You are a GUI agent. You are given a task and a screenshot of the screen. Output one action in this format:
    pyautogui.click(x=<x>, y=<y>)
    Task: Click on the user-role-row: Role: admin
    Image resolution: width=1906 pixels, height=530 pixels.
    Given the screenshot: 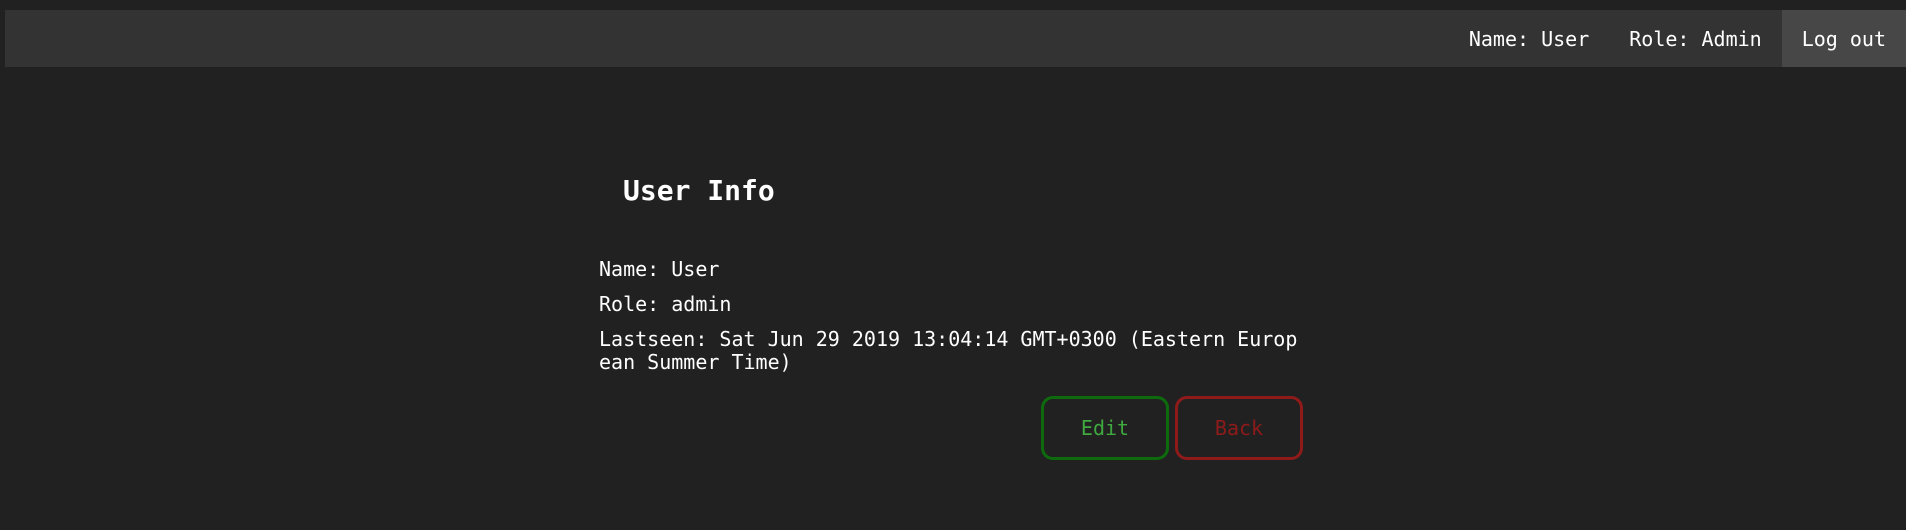 What is the action you would take?
    pyautogui.click(x=665, y=304)
    